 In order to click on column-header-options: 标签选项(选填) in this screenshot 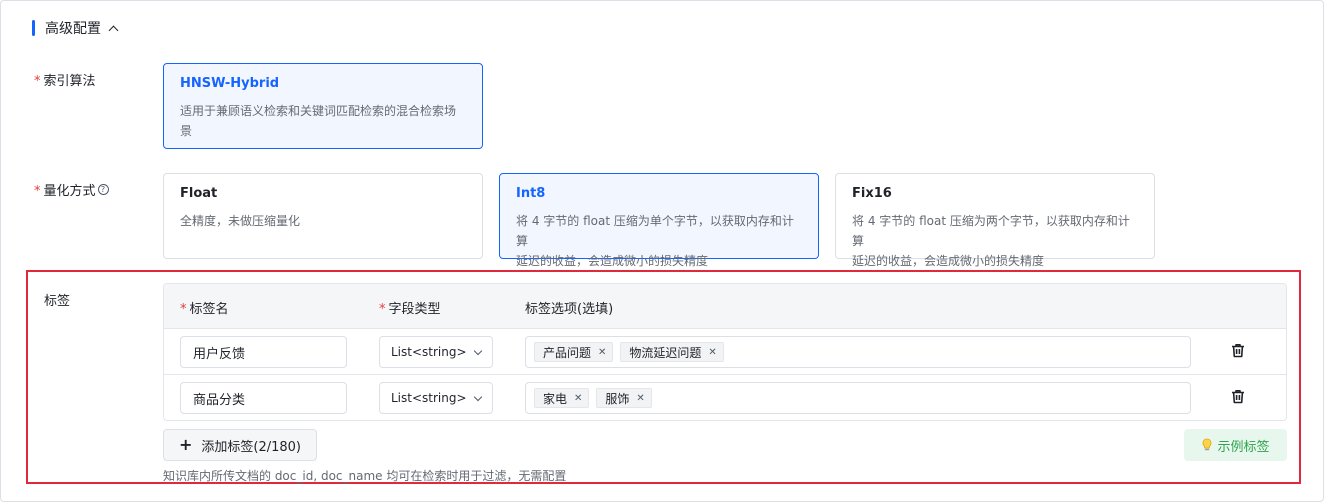, I will do `click(569, 307)`.